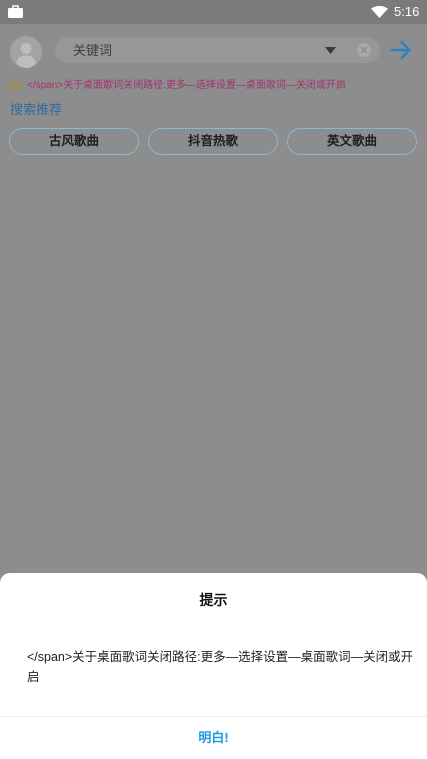 The image size is (427, 759). Describe the element at coordinates (220, 667) in the screenshot. I see `dialog-message: </span>关于桌面歌词关闭路径:更多—选择设置—桌面歌词—关闭或开启` at that location.